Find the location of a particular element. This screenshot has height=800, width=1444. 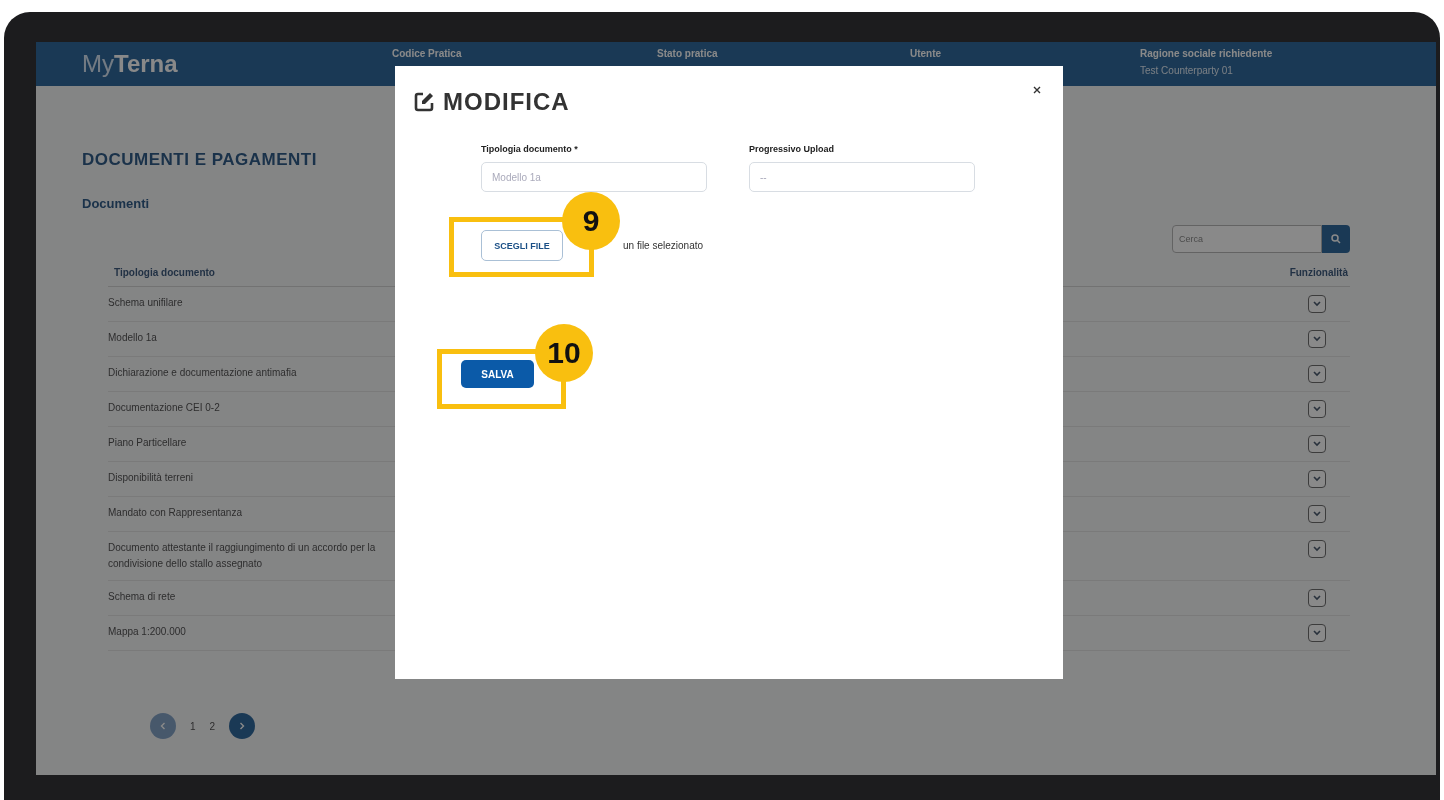

close-button is located at coordinates (1037, 90).